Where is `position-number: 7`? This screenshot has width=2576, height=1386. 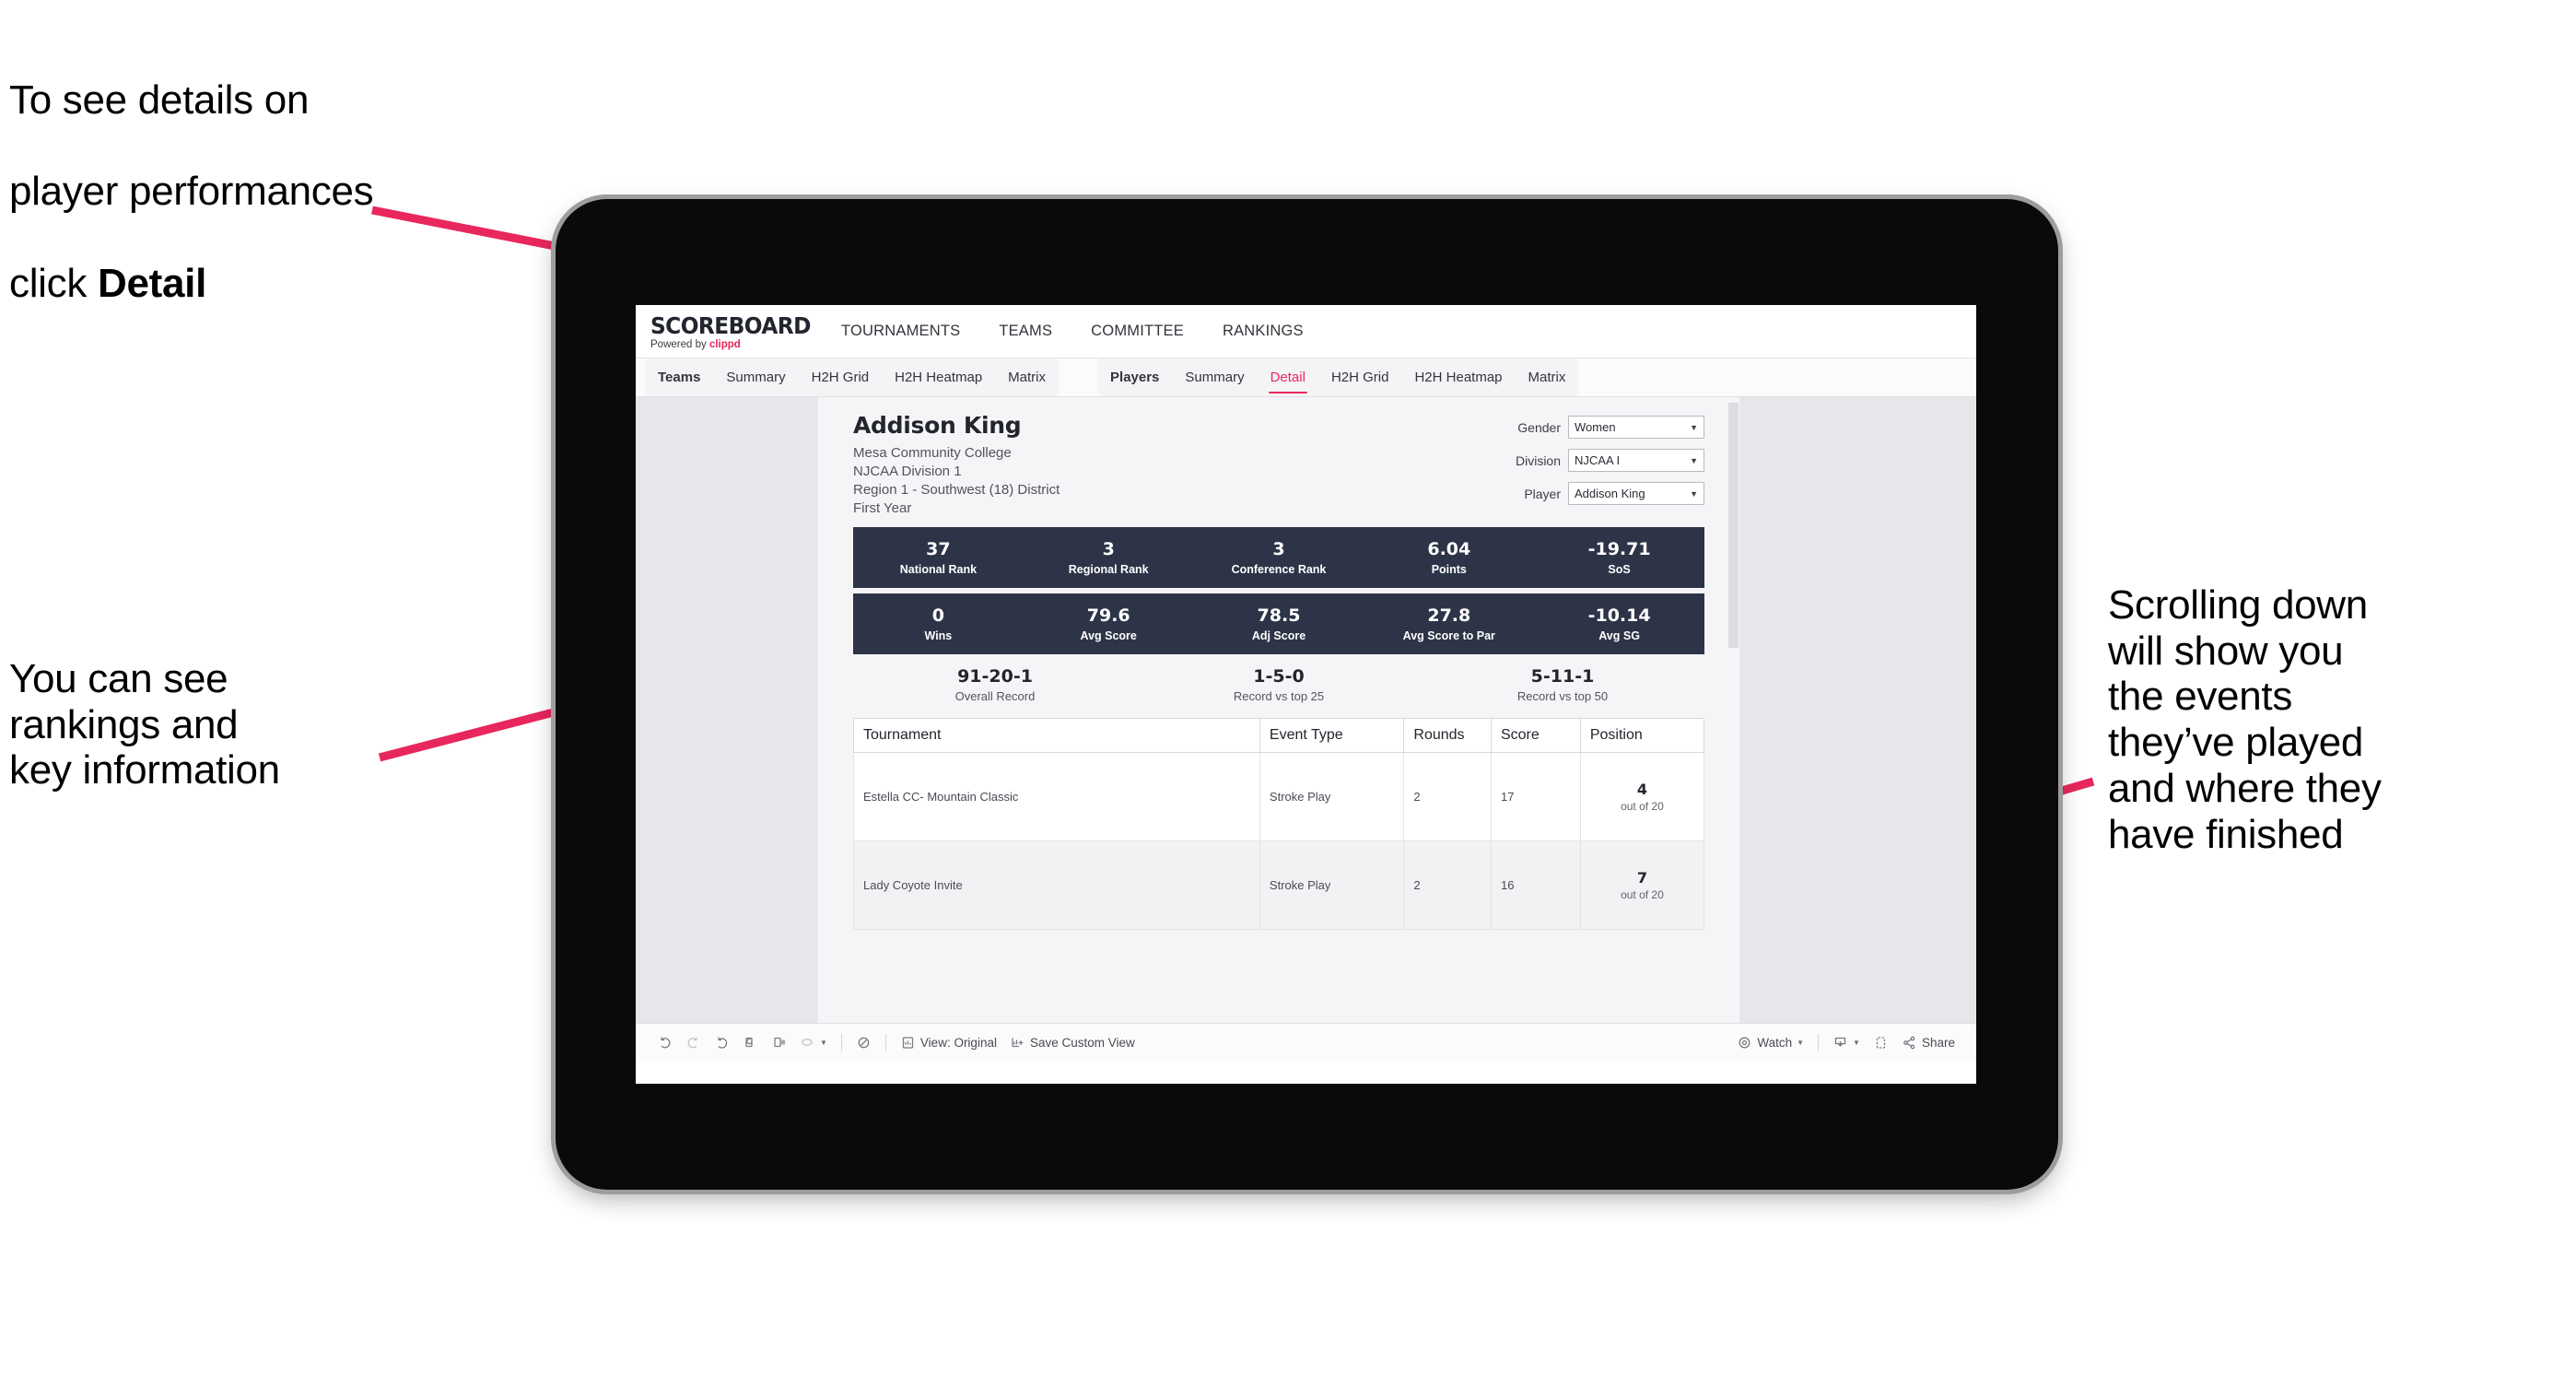 position-number: 7 is located at coordinates (1641, 878).